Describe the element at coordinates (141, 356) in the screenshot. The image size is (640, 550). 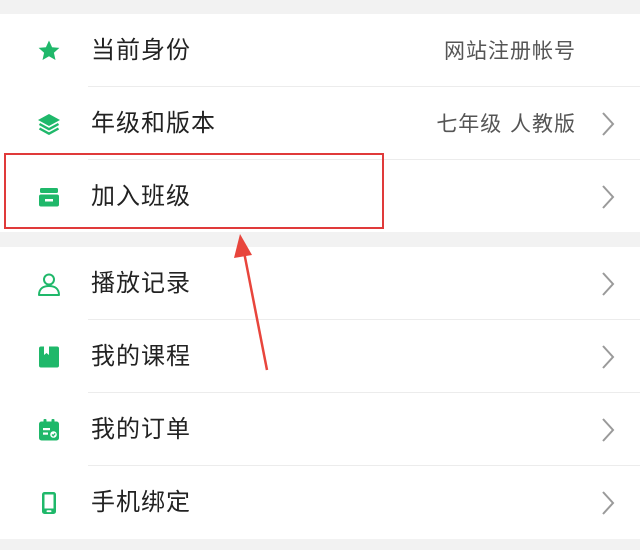
I see `row-label: 我的课程` at that location.